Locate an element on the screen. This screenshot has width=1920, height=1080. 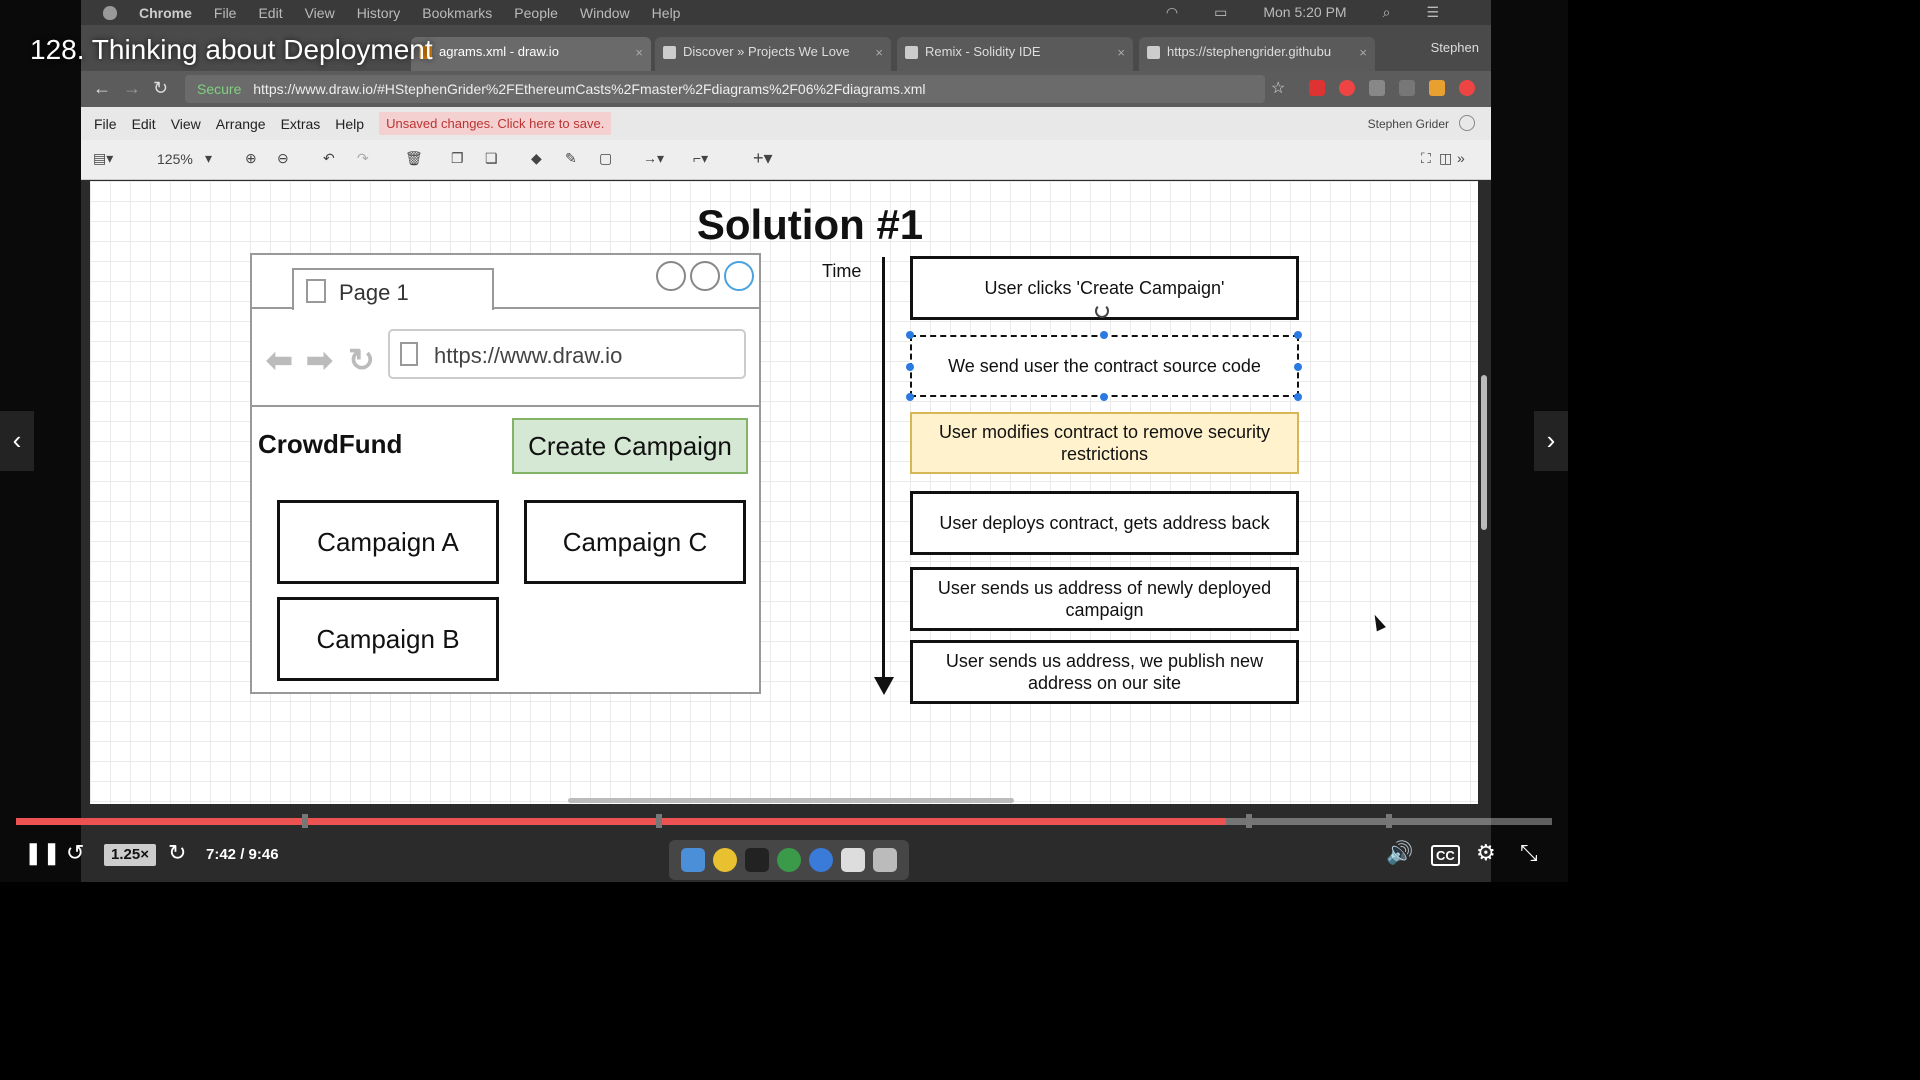
menubar-item-file: File is located at coordinates (225, 12).